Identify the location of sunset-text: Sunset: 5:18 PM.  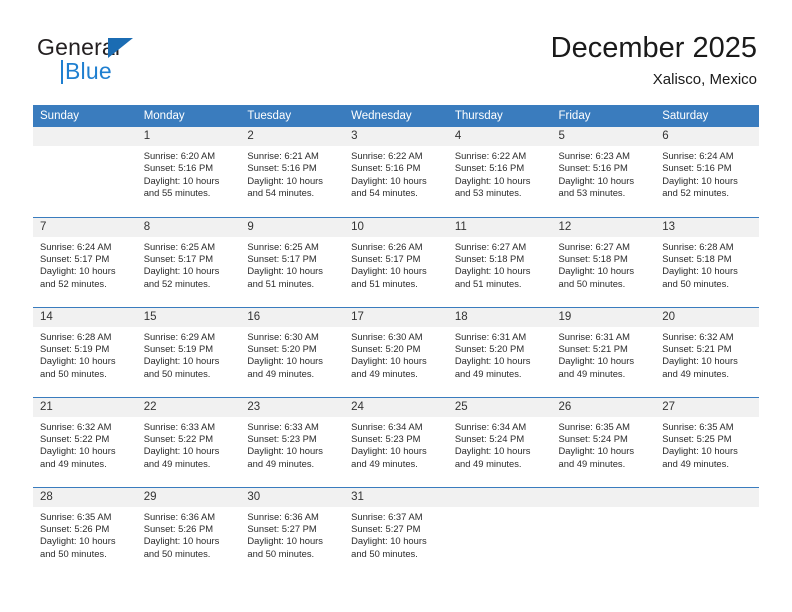
(593, 258).